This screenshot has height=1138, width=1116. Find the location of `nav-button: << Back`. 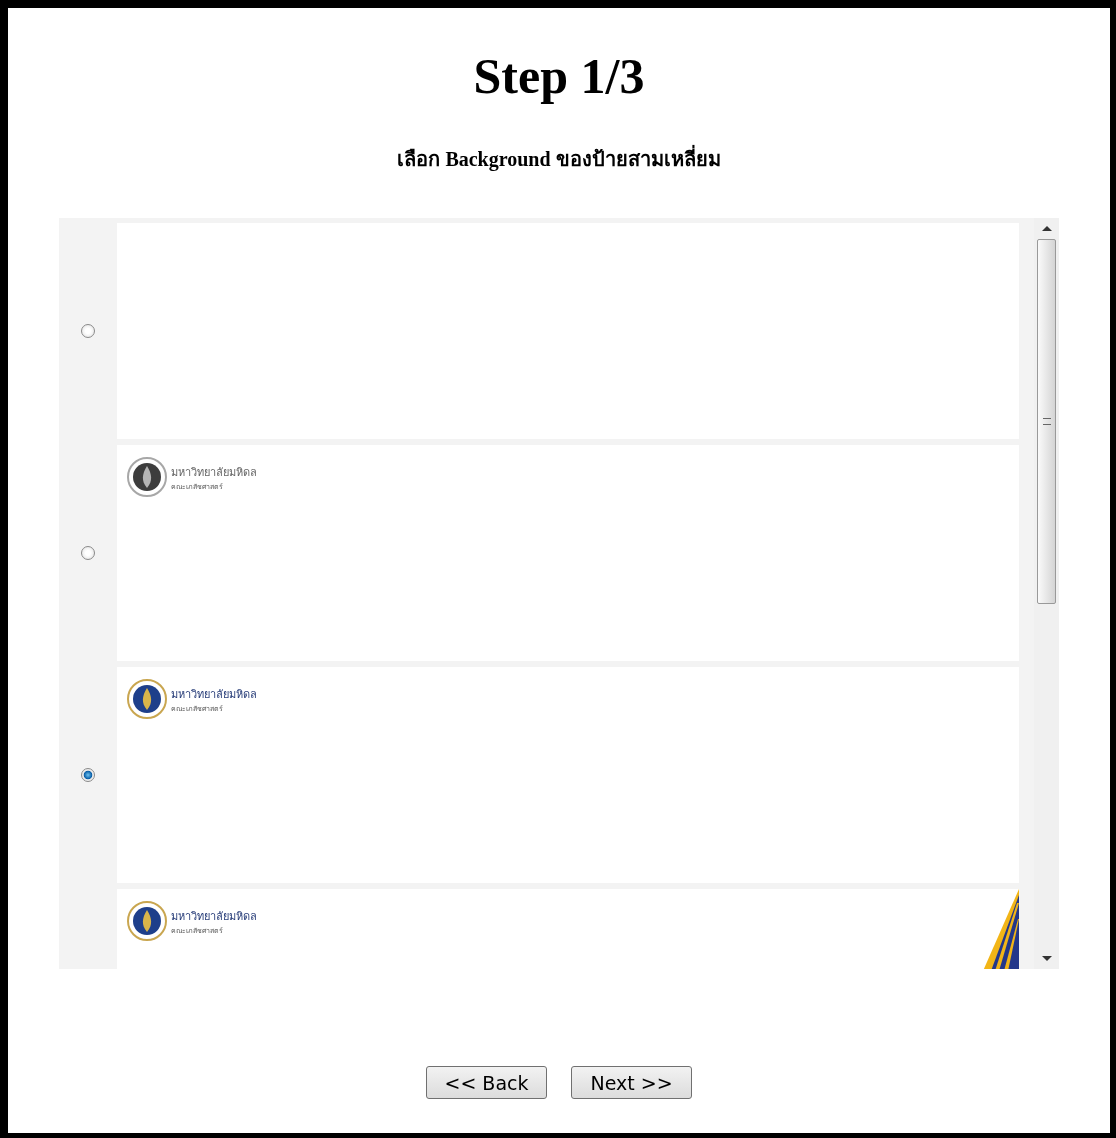

nav-button: << Back is located at coordinates (486, 1082).